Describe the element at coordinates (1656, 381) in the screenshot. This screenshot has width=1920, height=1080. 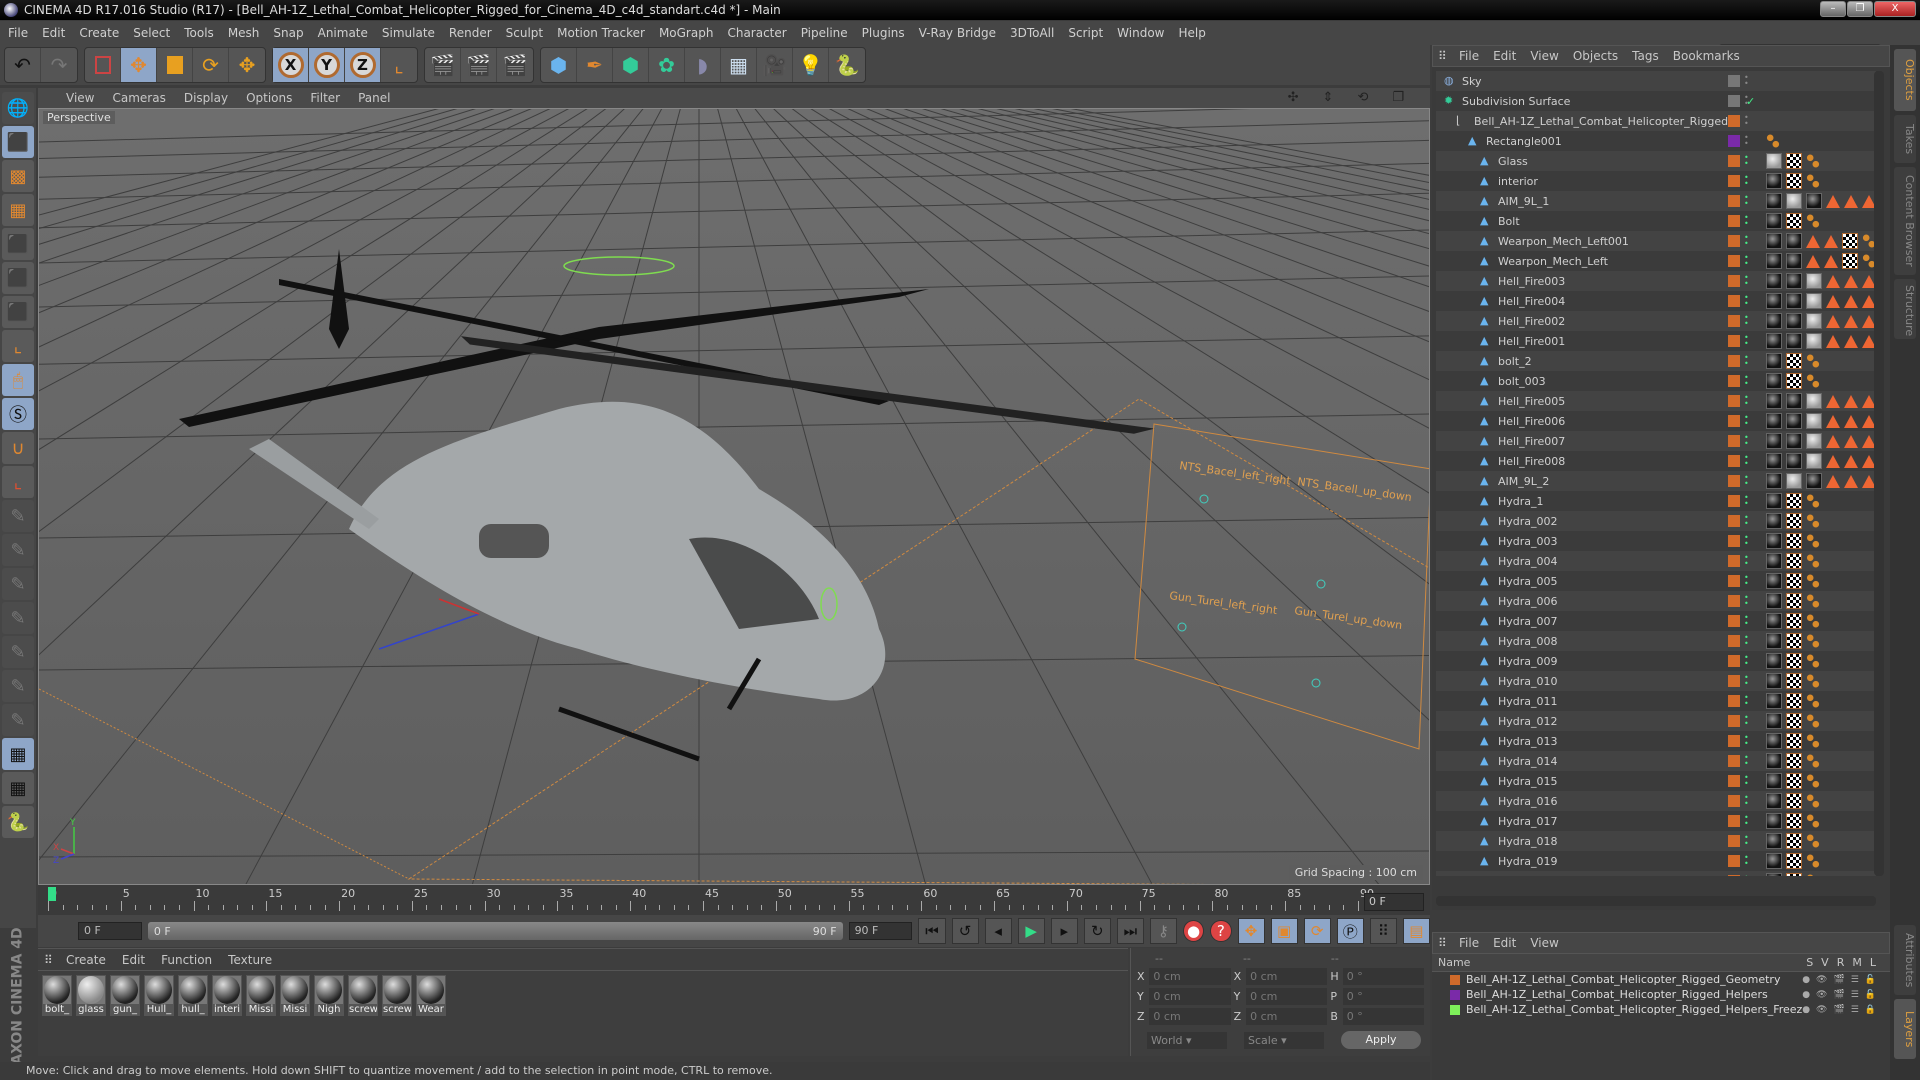
I see `object-row: ▲ bolt_003 • •` at that location.